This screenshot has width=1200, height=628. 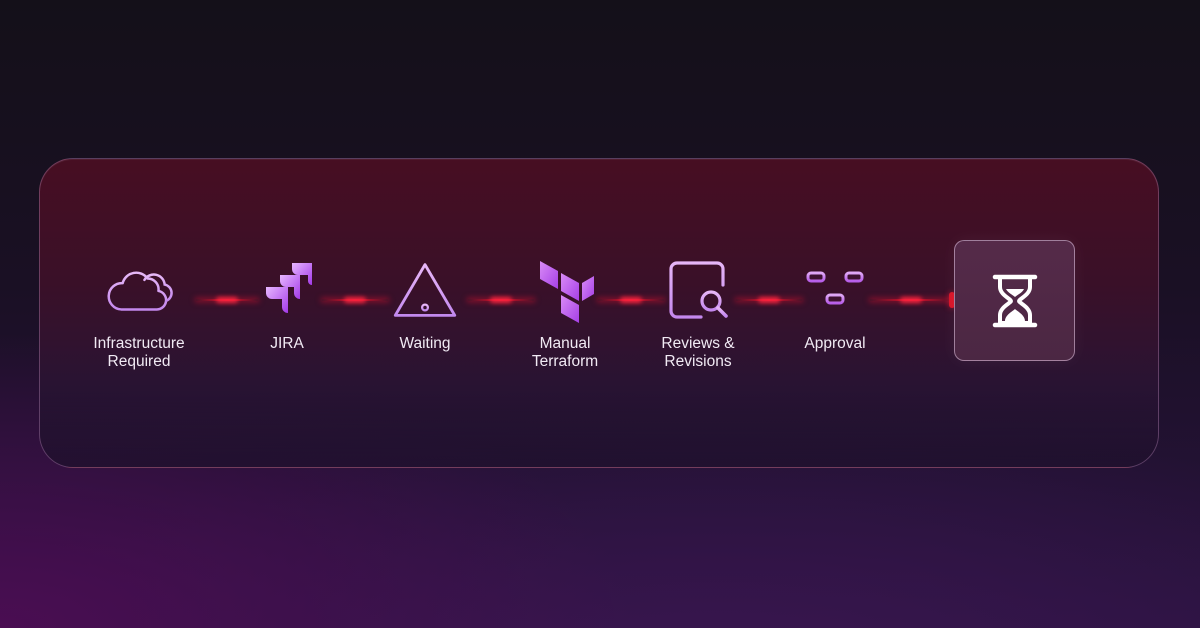 What do you see at coordinates (139, 352) in the screenshot?
I see `step-label: Infrastructure Required` at bounding box center [139, 352].